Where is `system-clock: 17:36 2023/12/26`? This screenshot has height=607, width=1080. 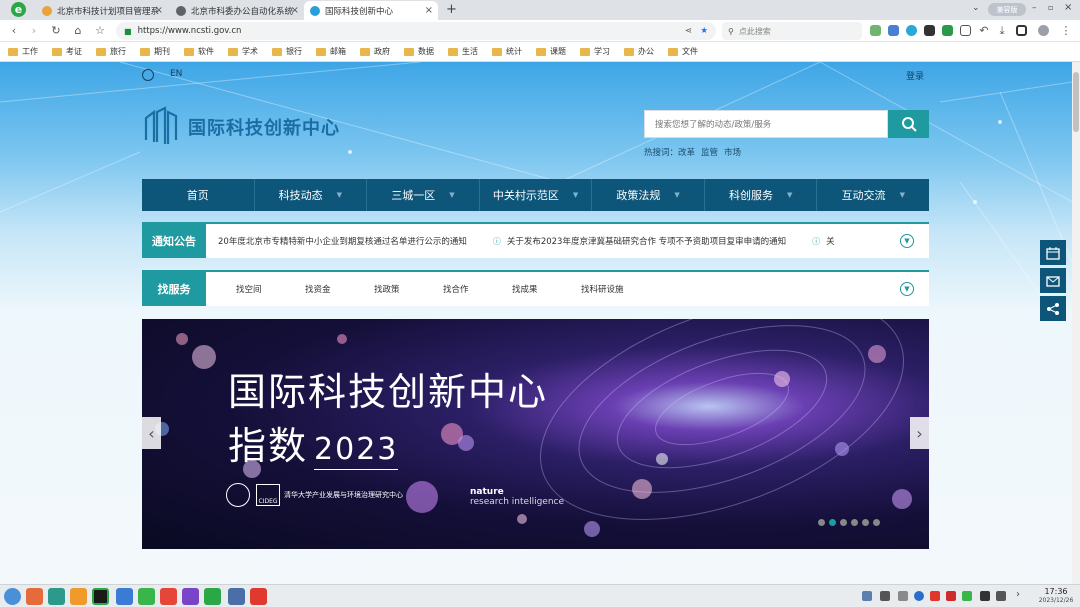 system-clock: 17:36 2023/12/26 is located at coordinates (1056, 596).